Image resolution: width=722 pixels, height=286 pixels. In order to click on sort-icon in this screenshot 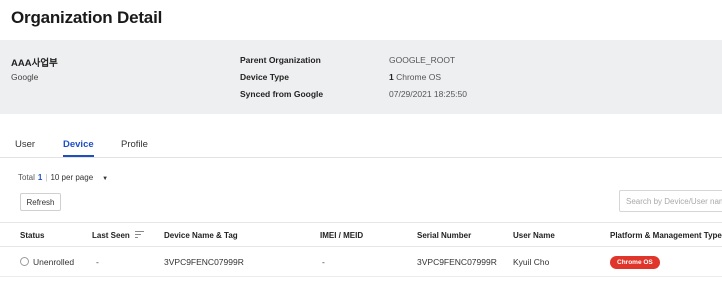, I will do `click(140, 235)`.